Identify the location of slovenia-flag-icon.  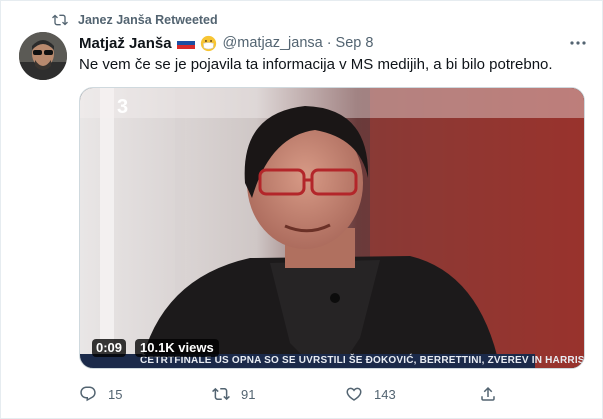
(185, 43).